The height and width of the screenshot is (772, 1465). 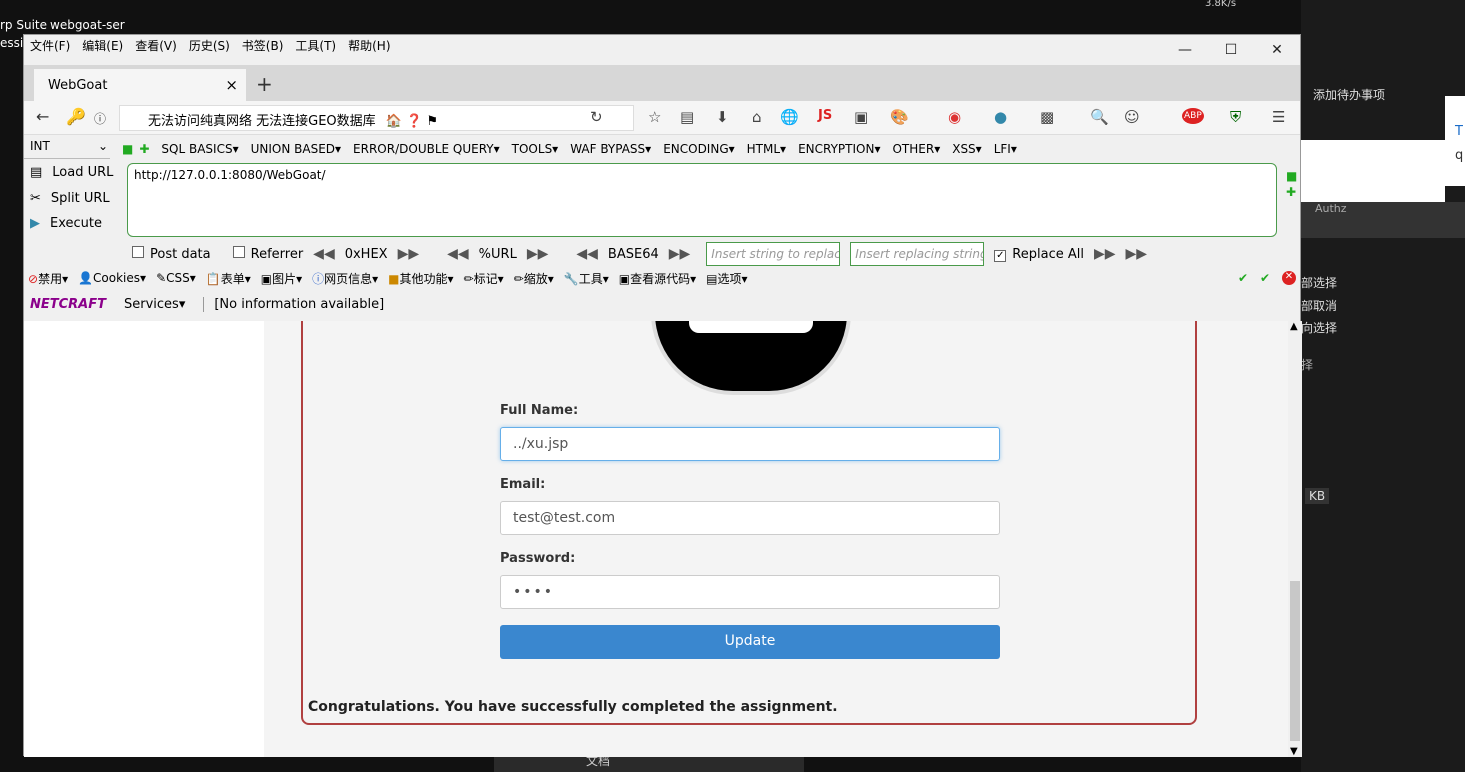 I want to click on outline-menu: ✏标记▾, so click(x=484, y=278).